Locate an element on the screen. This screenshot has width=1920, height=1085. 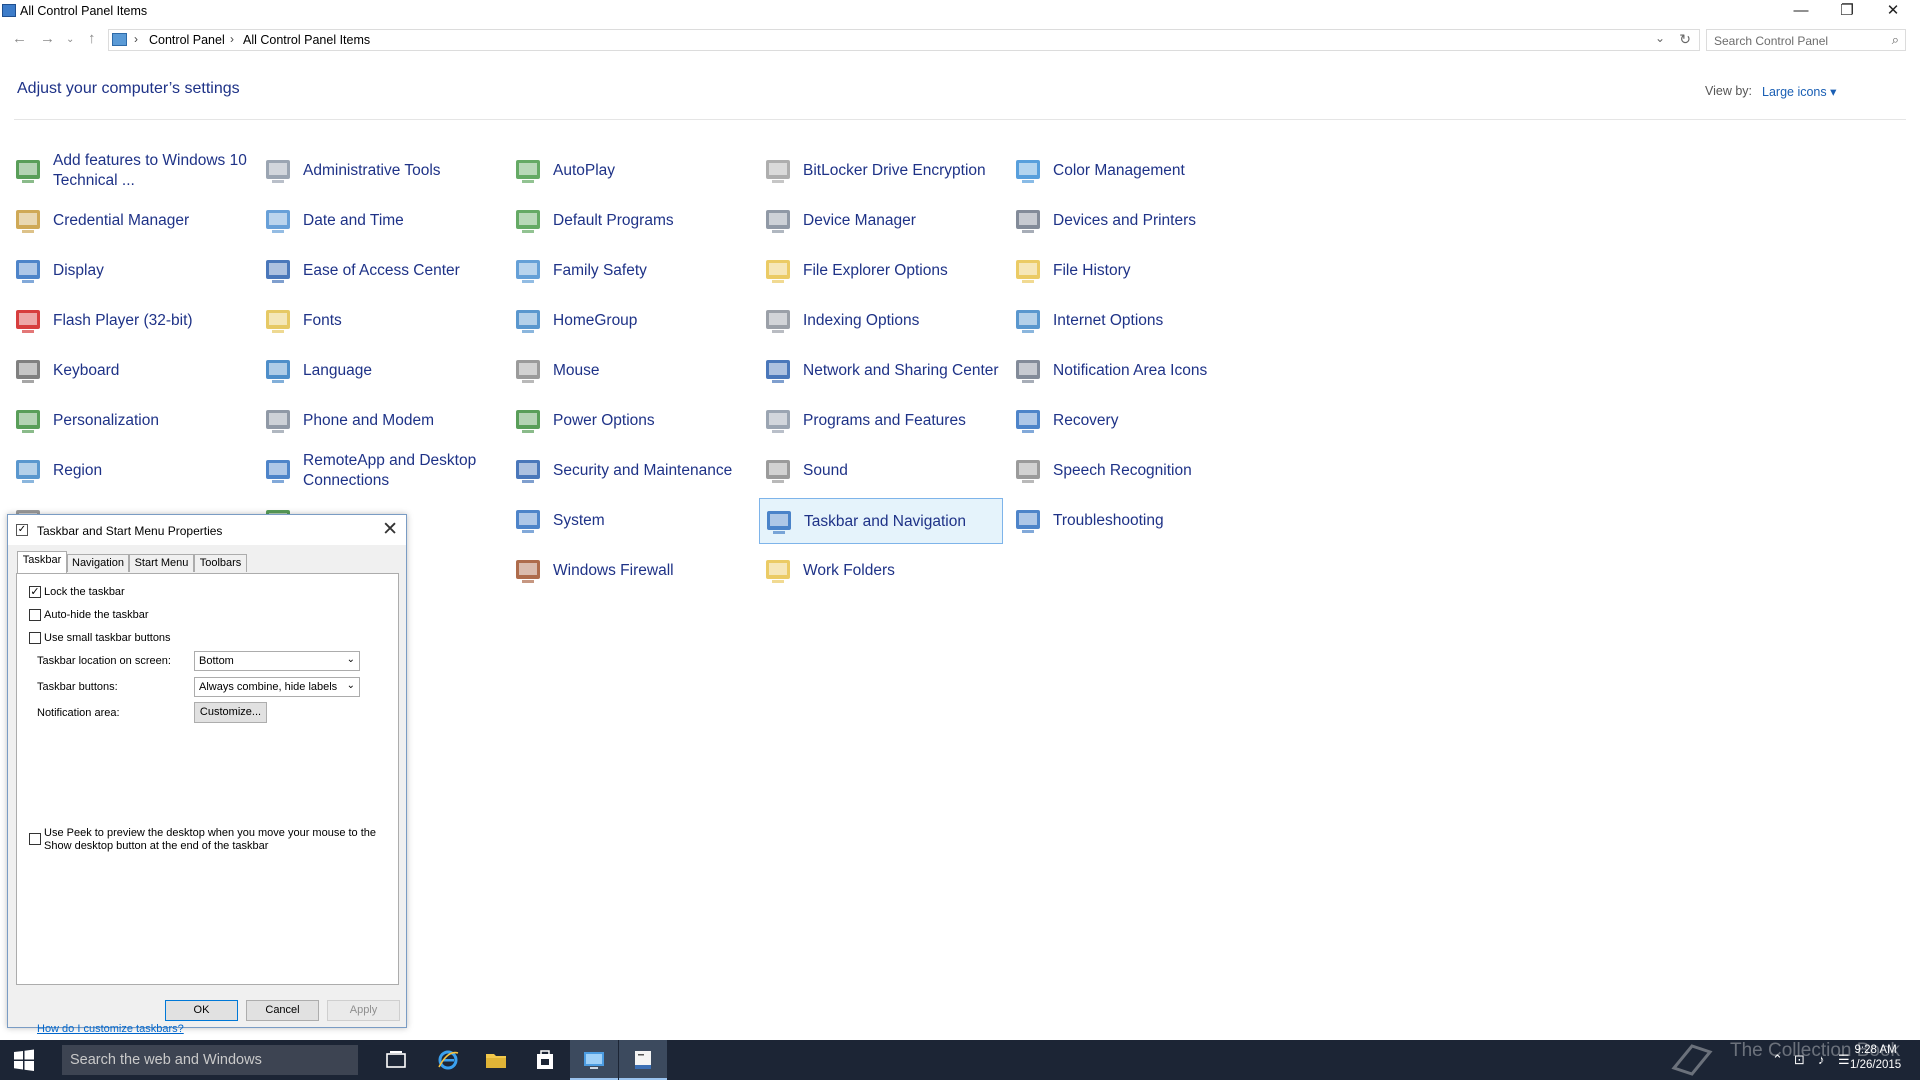
cp-item-label: Personalization is located at coordinates (151, 421).